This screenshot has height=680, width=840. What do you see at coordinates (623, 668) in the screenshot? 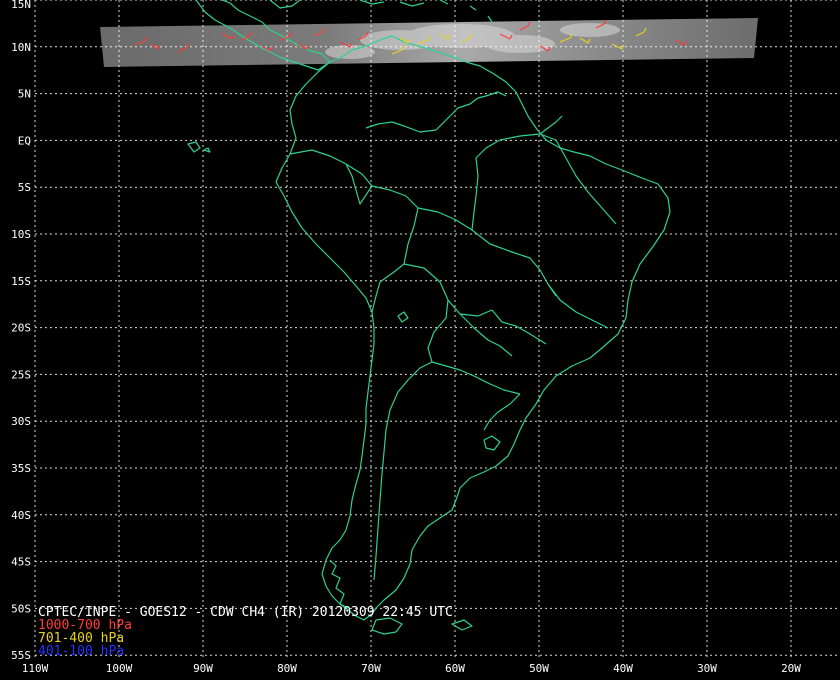
I see `longitude-label: 40W` at bounding box center [623, 668].